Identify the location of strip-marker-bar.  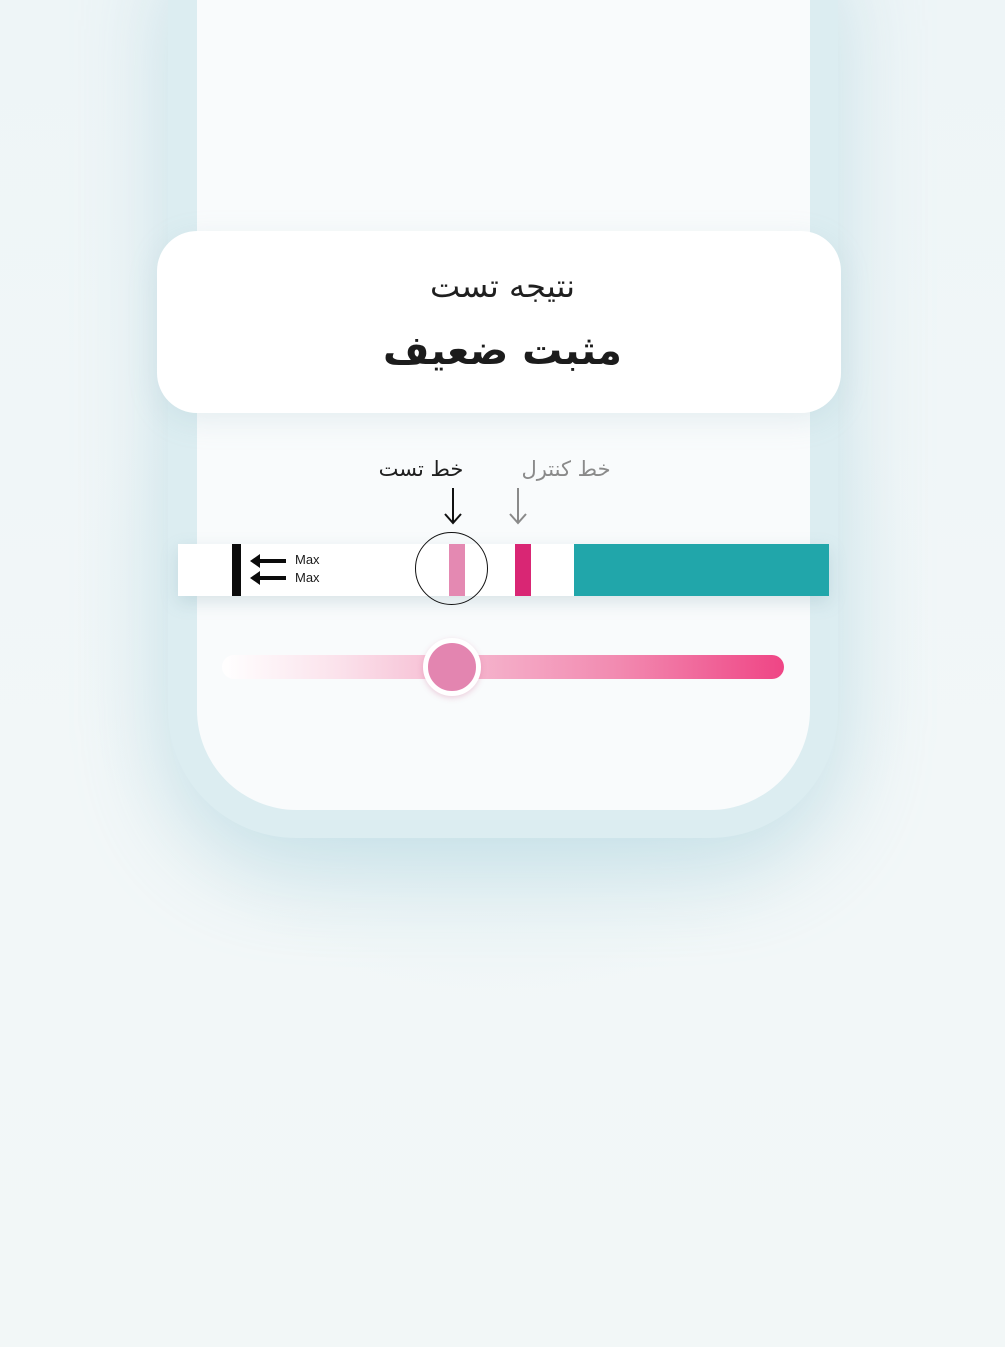
(236, 570).